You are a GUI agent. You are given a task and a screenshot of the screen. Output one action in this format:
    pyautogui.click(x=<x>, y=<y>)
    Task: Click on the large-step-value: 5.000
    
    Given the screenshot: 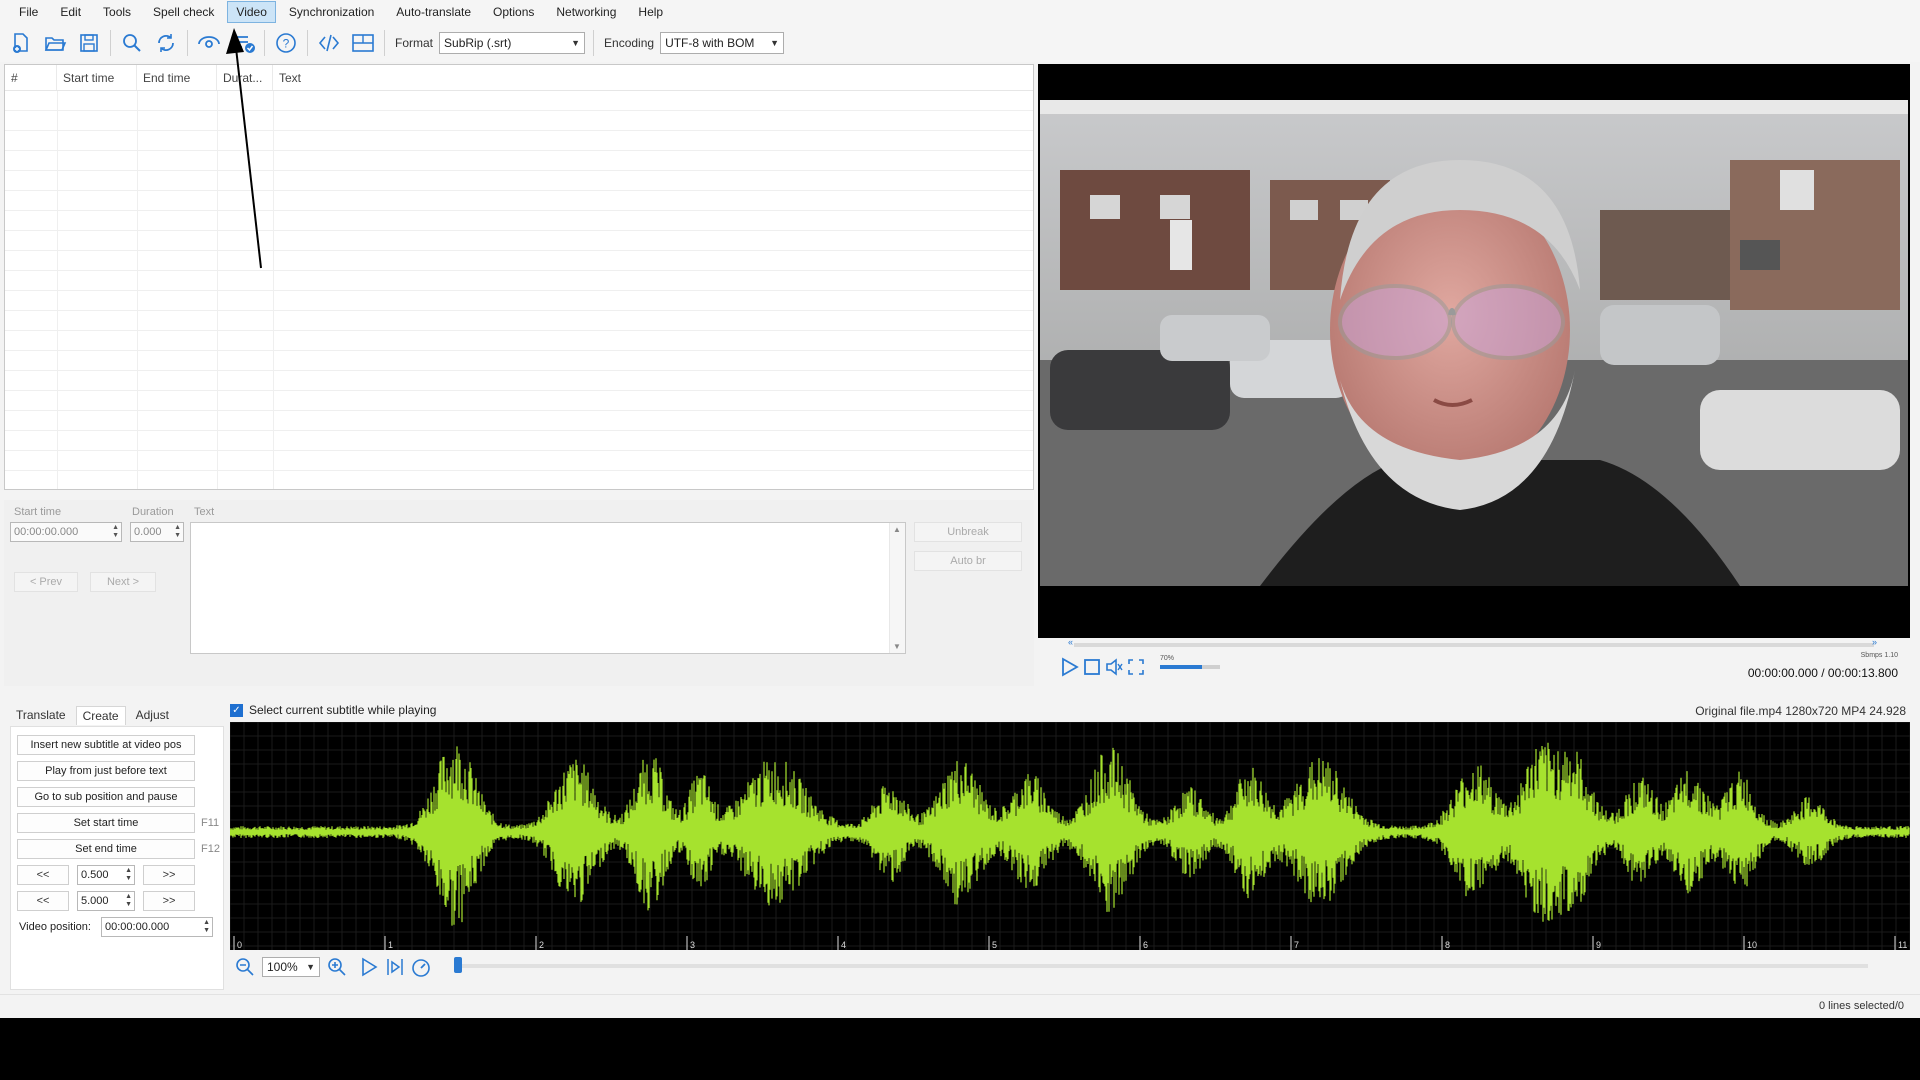 What is the action you would take?
    pyautogui.click(x=95, y=901)
    